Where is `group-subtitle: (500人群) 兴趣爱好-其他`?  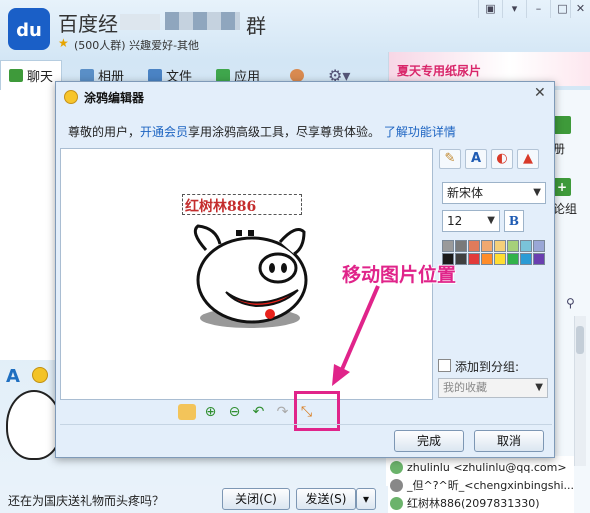 group-subtitle: (500人群) 兴趣爱好-其他 is located at coordinates (137, 45).